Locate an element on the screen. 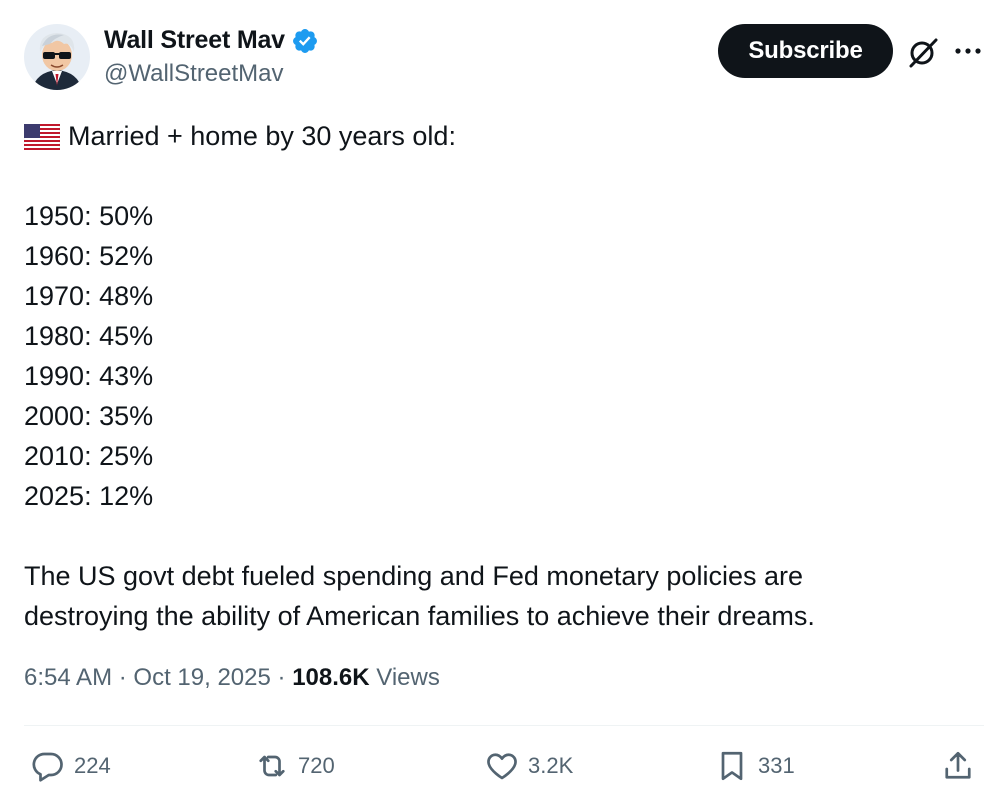 This screenshot has width=1000, height=804. like-count: 3.2K is located at coordinates (551, 765).